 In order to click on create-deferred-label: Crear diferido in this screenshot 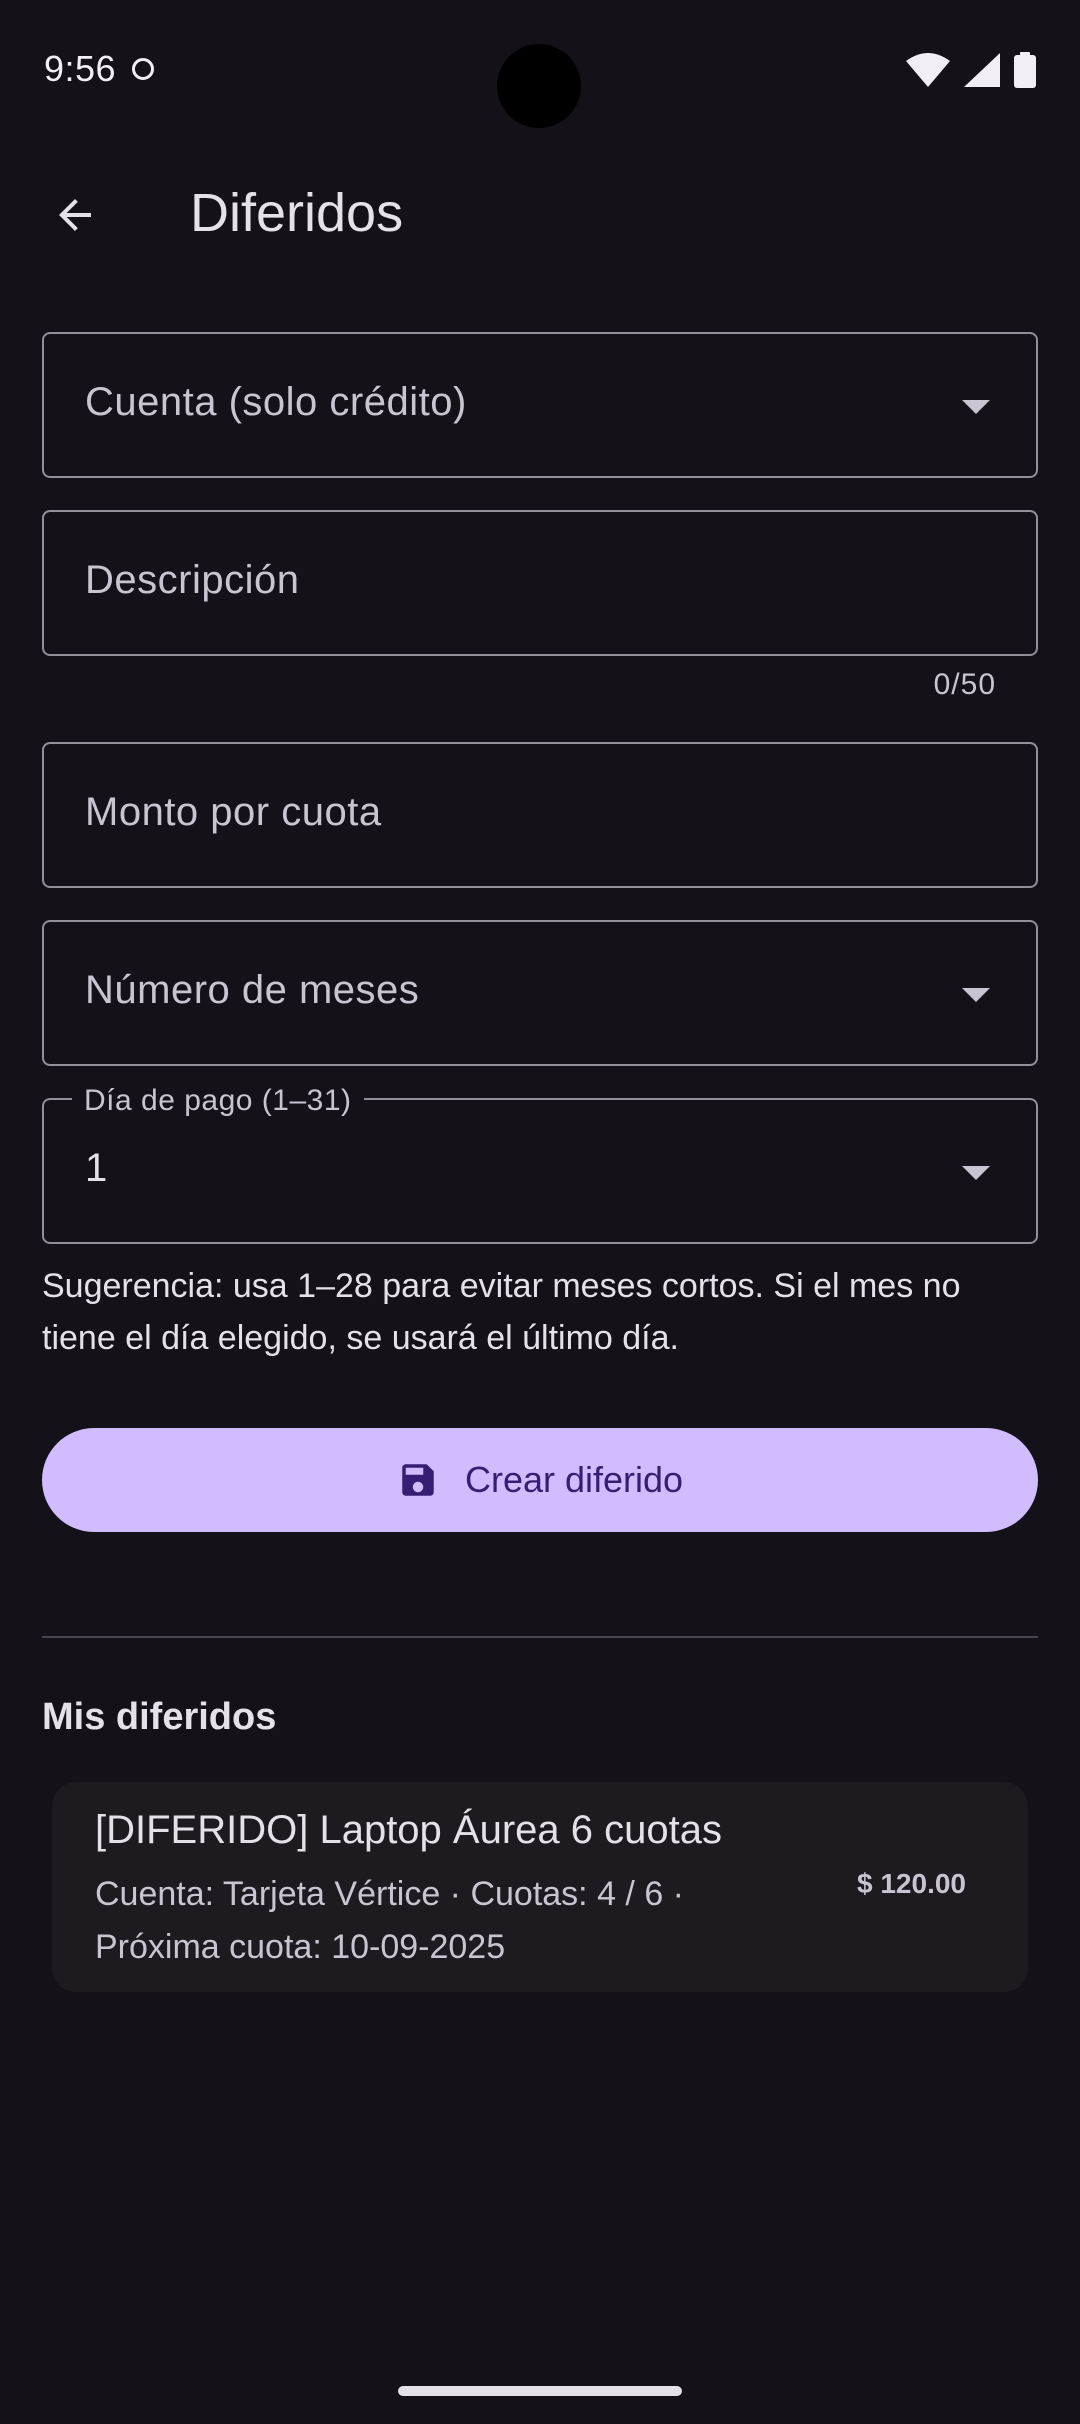, I will do `click(574, 1479)`.